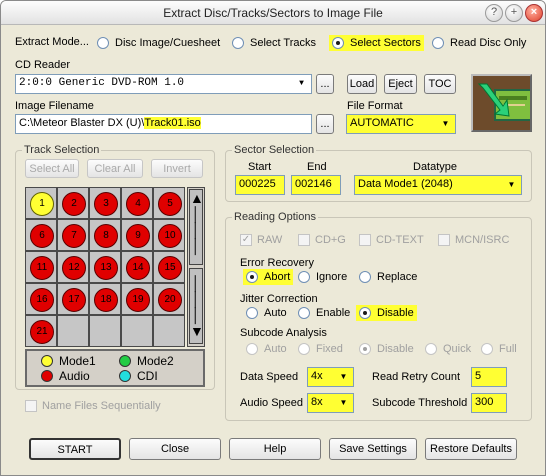 This screenshot has height=476, width=546. Describe the element at coordinates (266, 349) in the screenshot. I see `radio-subcode-auto: Auto` at that location.